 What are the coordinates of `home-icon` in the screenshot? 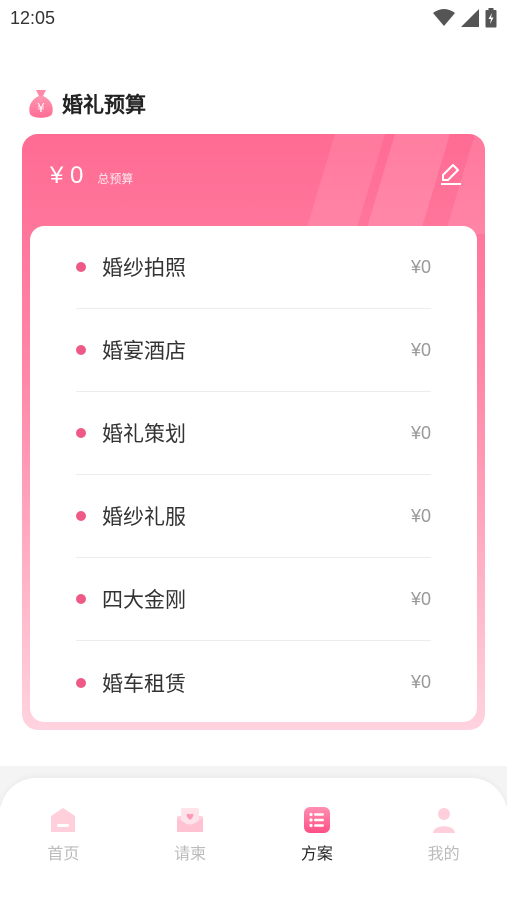 It's located at (63, 820).